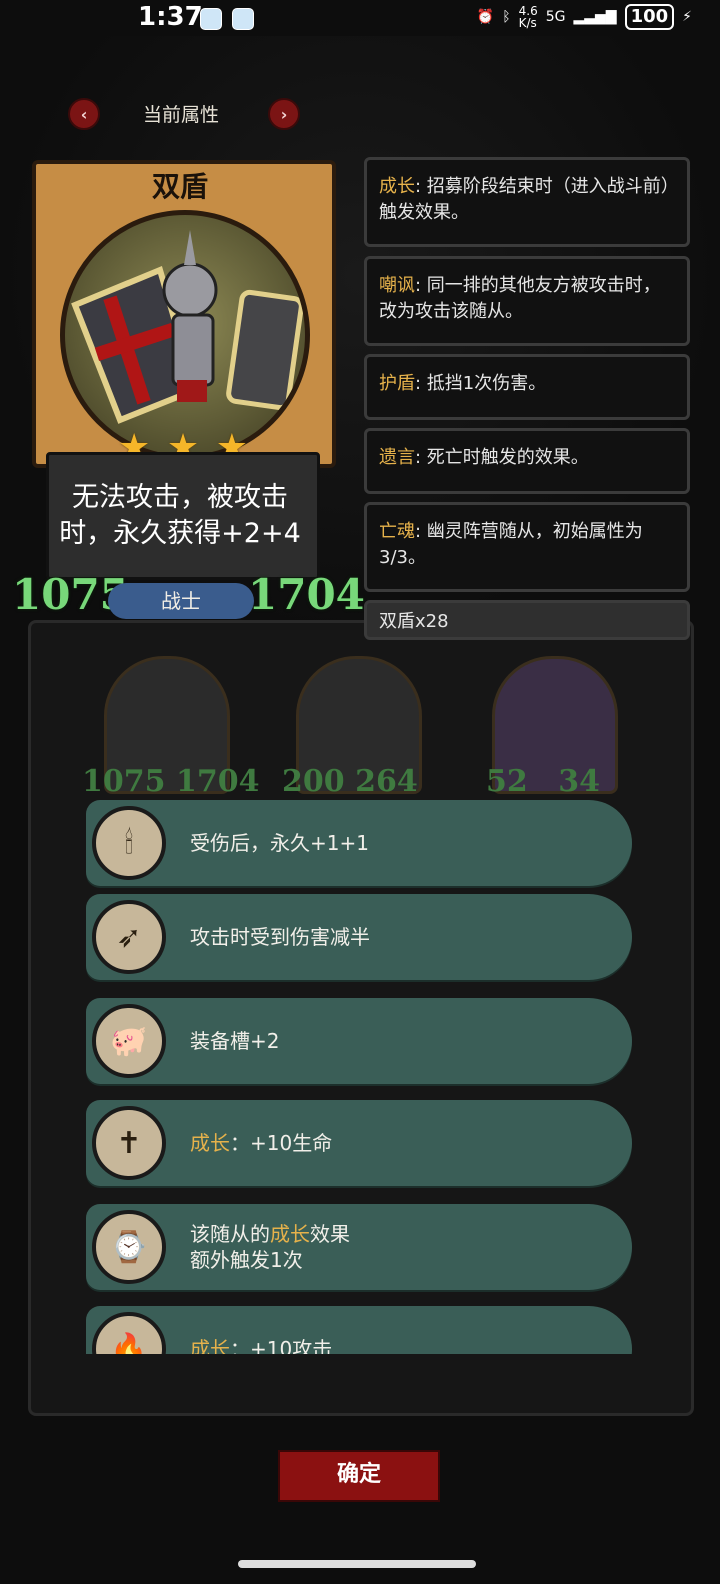 This screenshot has width=720, height=1584. What do you see at coordinates (527, 461) in the screenshot?
I see `keyword-panel: 遗言: 死亡时触发的效果。` at bounding box center [527, 461].